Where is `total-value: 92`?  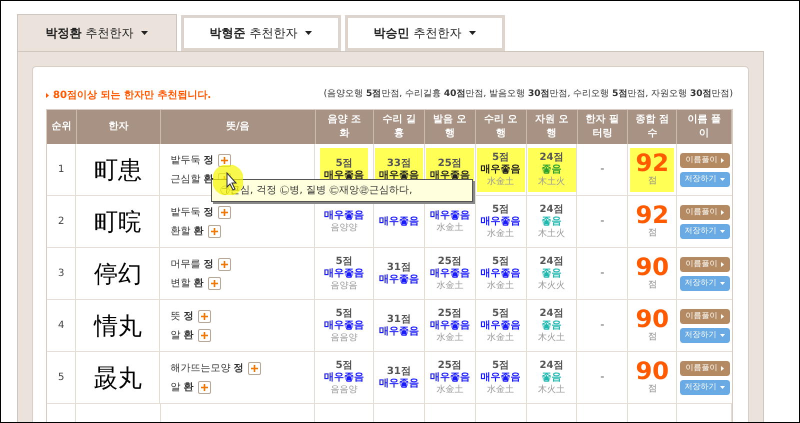 total-value: 92 is located at coordinates (652, 162).